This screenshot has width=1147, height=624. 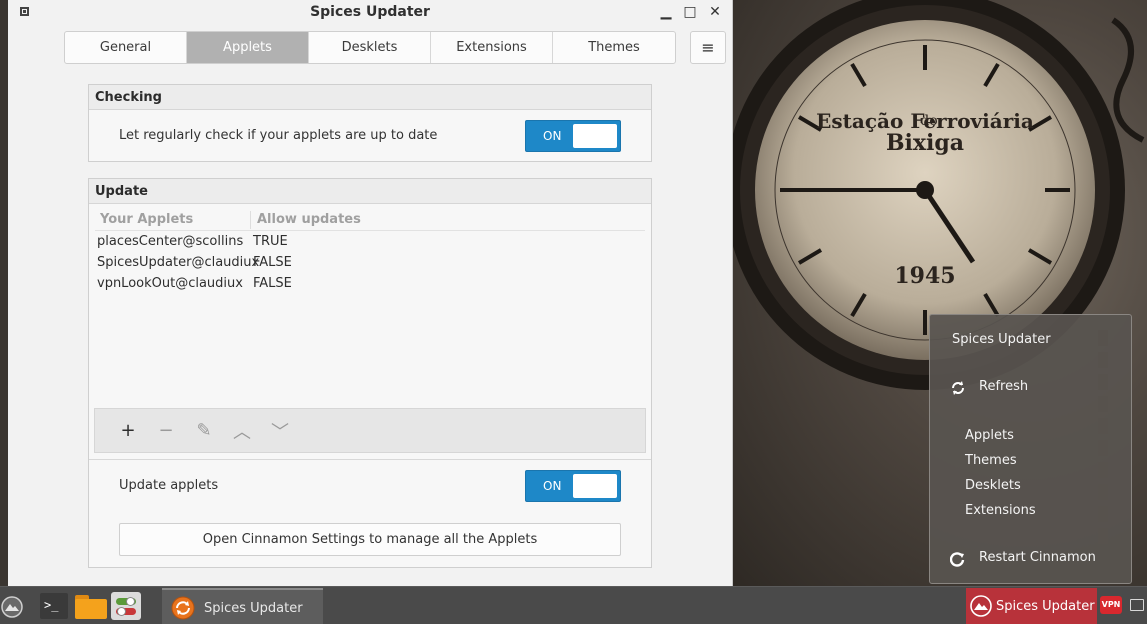 What do you see at coordinates (708, 47) in the screenshot?
I see `hamburger-menu-icon: ≡` at bounding box center [708, 47].